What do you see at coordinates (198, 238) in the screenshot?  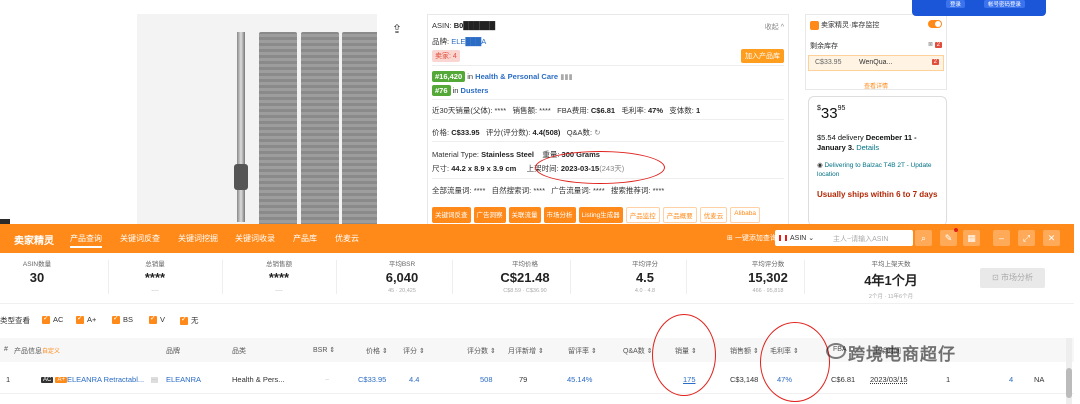 I see `nav-keyword-mining: 关键词挖掘` at bounding box center [198, 238].